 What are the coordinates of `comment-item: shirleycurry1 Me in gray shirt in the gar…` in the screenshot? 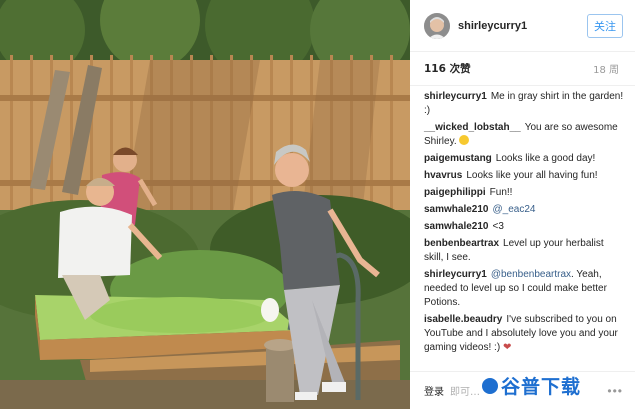 It's located at (524, 104).